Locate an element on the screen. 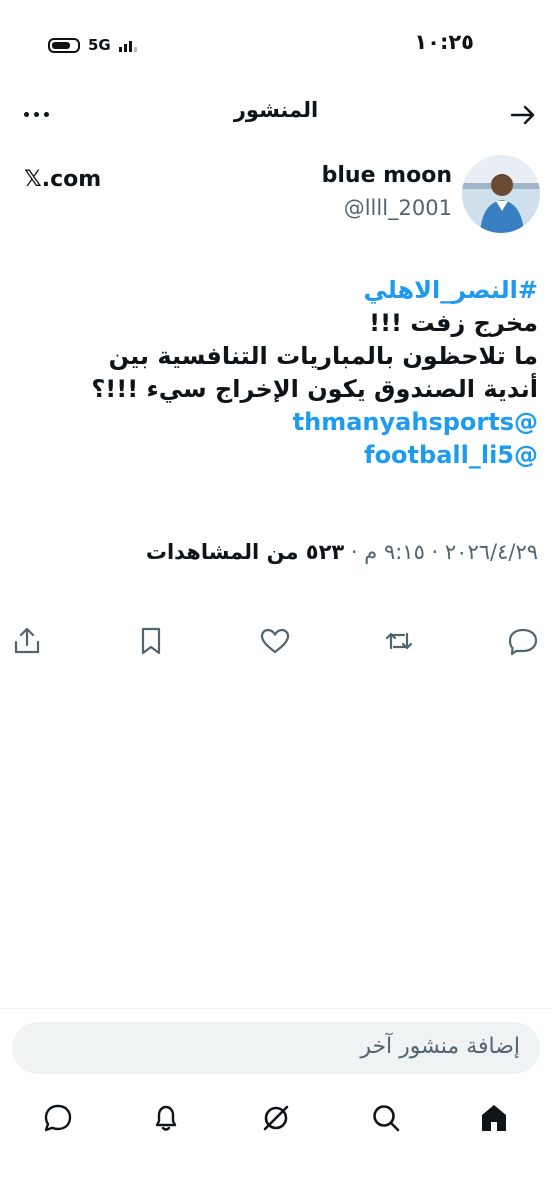 Image resolution: width=552 pixels, height=1200 pixels. hashtag-link: #النصر_الاهلي is located at coordinates (276, 290).